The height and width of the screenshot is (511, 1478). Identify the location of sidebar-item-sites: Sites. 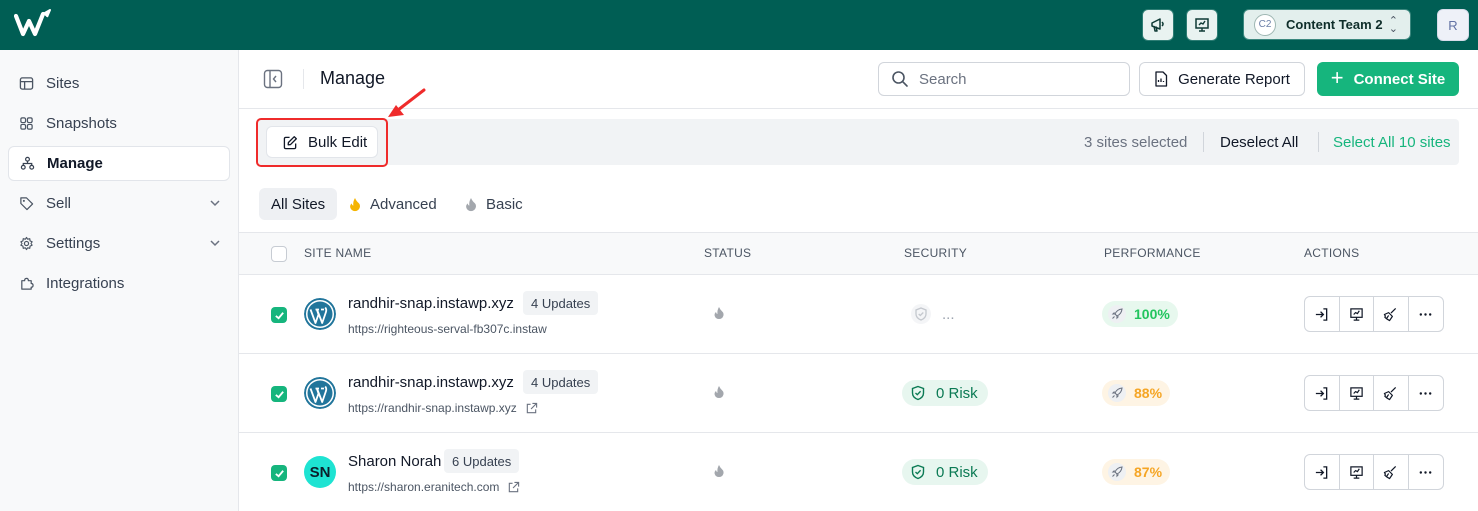
(119, 83).